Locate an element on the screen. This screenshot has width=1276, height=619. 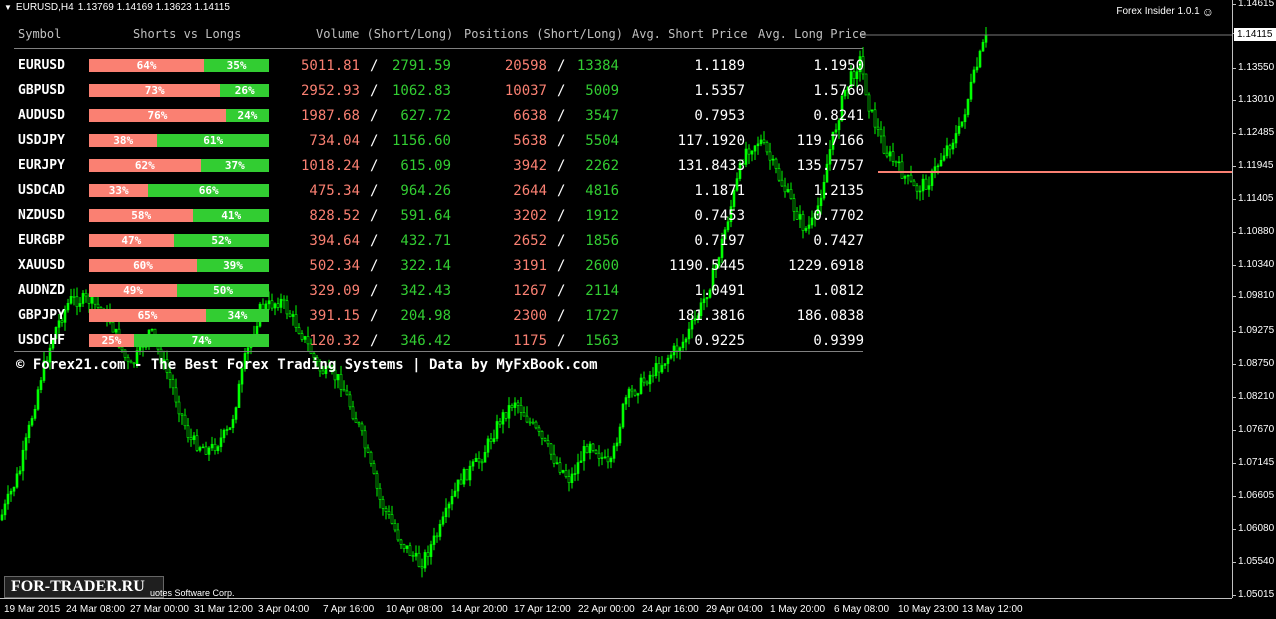
short-segment: 33% is located at coordinates (119, 190).